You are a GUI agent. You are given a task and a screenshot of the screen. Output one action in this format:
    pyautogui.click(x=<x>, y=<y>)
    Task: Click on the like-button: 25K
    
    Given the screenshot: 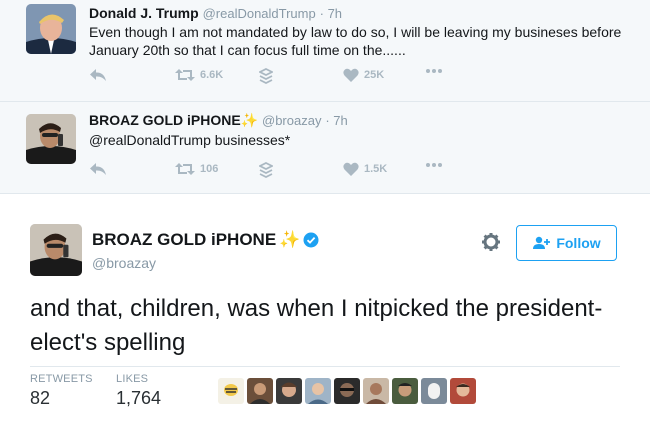 What is the action you would take?
    pyautogui.click(x=363, y=75)
    